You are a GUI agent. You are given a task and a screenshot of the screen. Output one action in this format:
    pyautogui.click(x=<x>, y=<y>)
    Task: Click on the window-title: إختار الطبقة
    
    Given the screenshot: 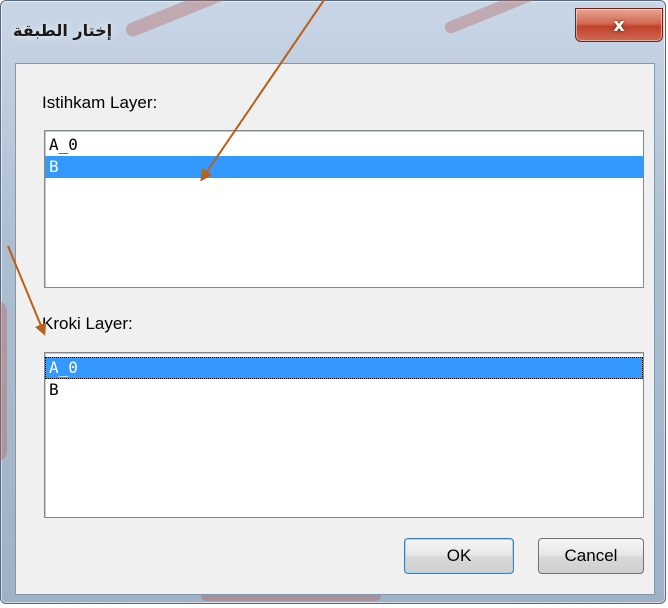 What is the action you would take?
    pyautogui.click(x=63, y=30)
    